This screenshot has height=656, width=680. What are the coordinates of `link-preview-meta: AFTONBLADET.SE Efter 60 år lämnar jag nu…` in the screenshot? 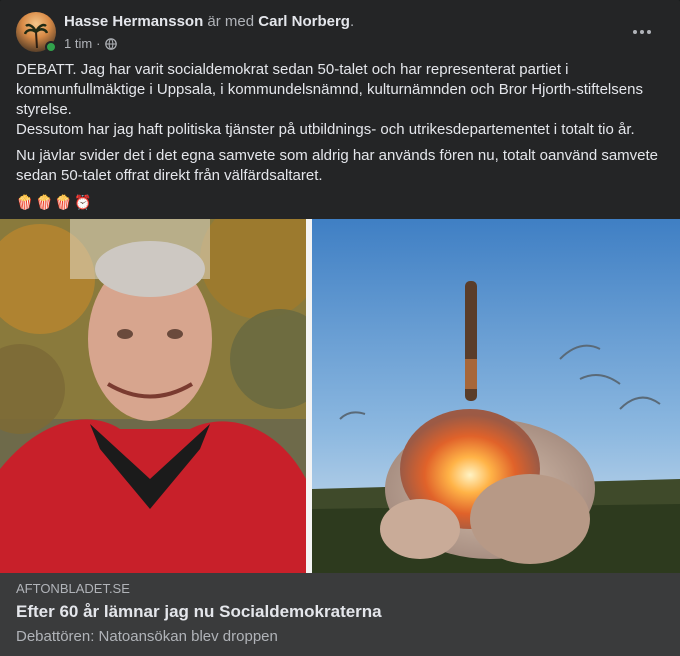 It's located at (340, 614).